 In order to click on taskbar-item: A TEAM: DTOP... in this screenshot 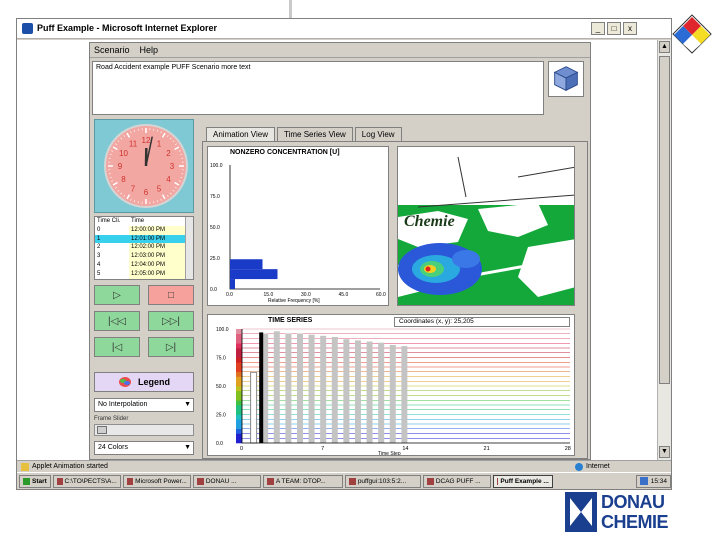, I will do `click(302, 481)`.